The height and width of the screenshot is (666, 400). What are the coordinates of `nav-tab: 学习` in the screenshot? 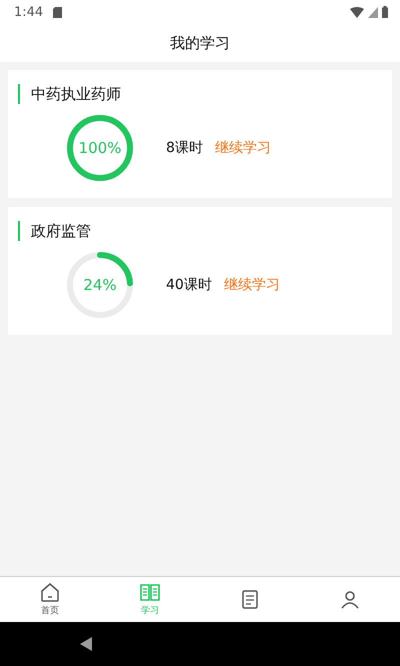 It's located at (150, 599).